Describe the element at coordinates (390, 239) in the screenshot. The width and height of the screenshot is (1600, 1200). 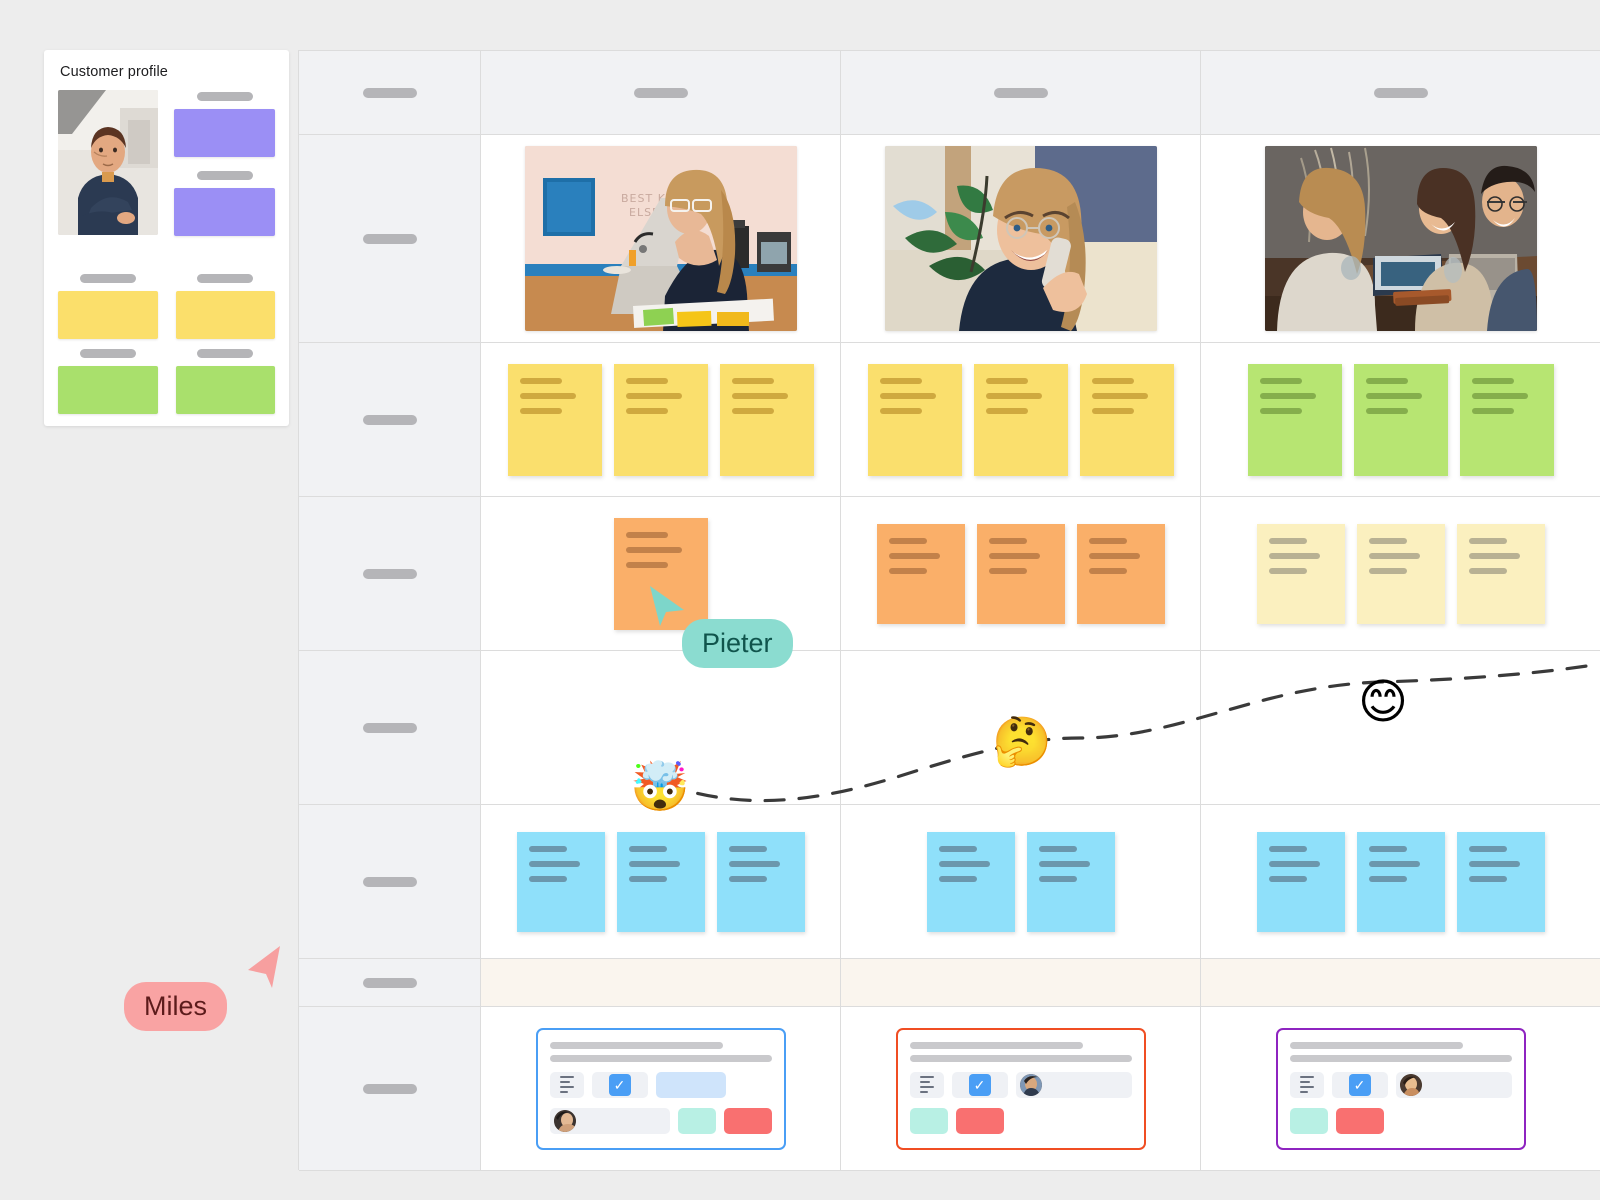
I see `row-label-photos` at that location.